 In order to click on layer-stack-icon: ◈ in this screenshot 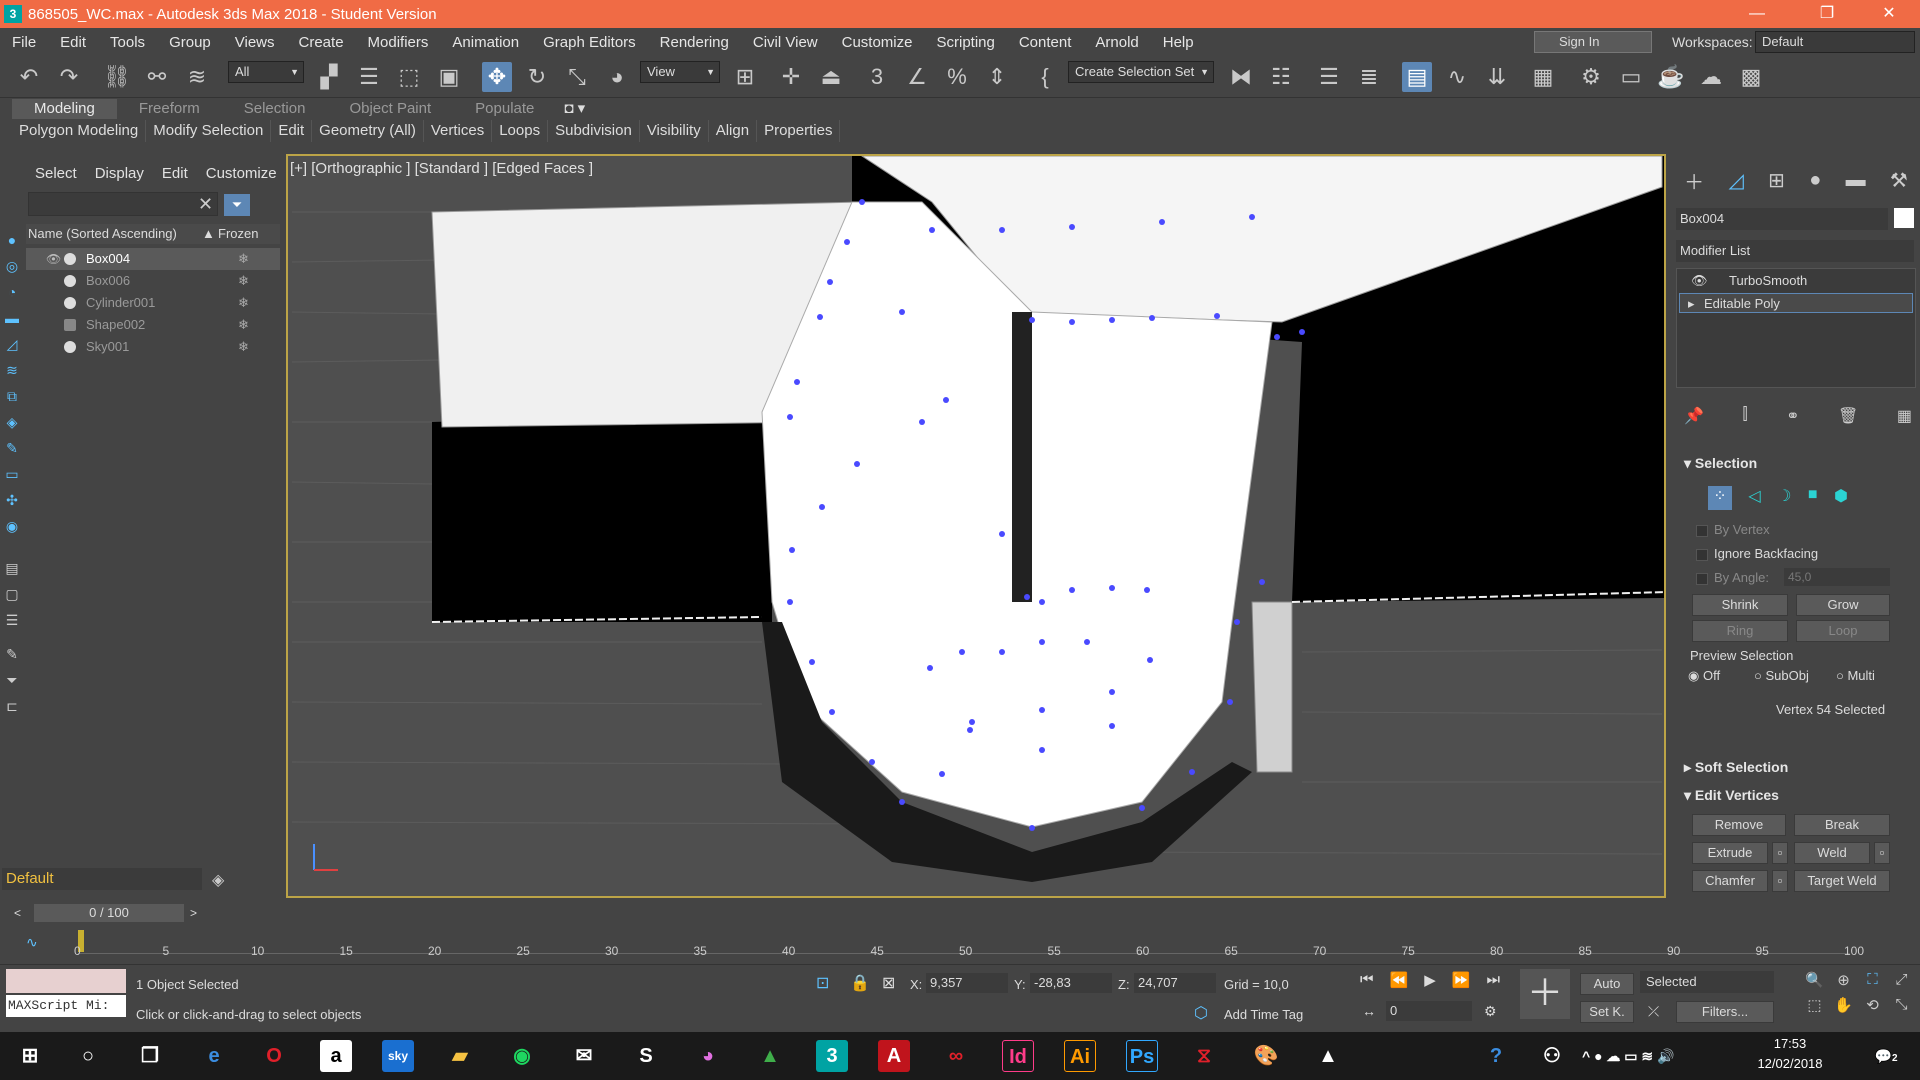, I will do `click(218, 880)`.